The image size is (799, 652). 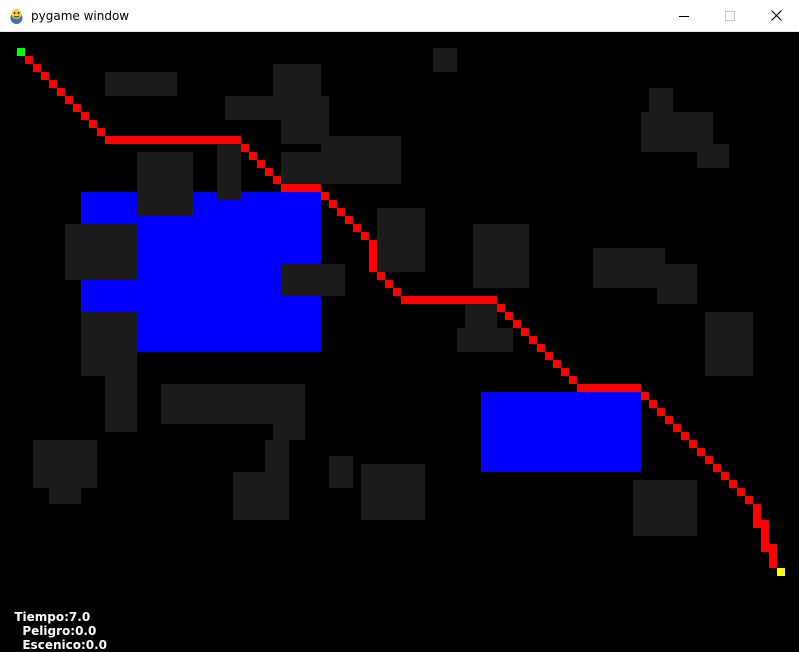 I want to click on start-marker, so click(x=21, y=52).